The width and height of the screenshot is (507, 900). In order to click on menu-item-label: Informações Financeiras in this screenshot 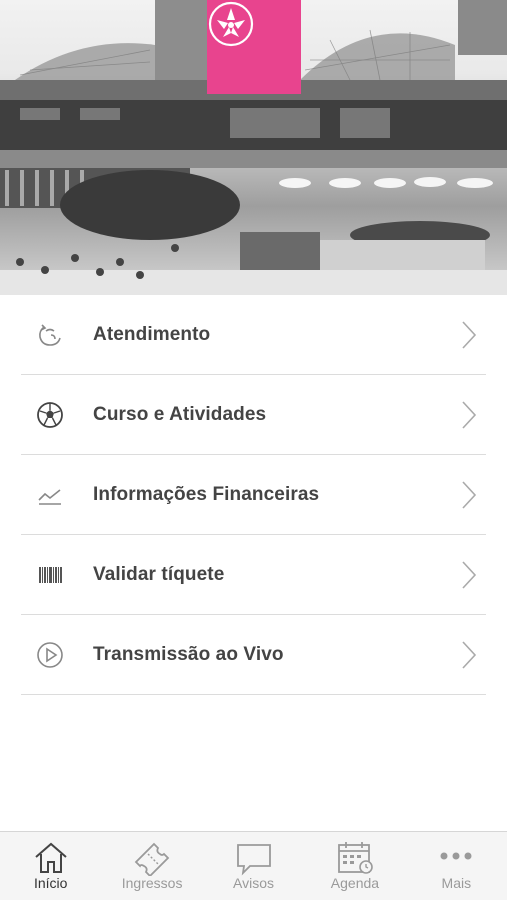, I will do `click(206, 494)`.